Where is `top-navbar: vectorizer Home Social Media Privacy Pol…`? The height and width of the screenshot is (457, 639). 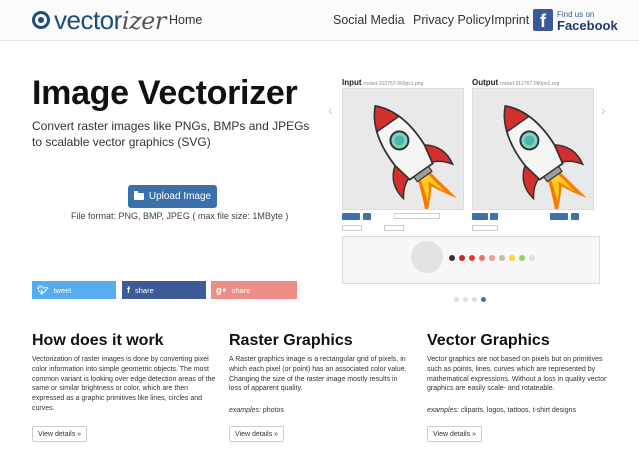
top-navbar: vectorizer Home Social Media Privacy Pol… is located at coordinates (319, 20).